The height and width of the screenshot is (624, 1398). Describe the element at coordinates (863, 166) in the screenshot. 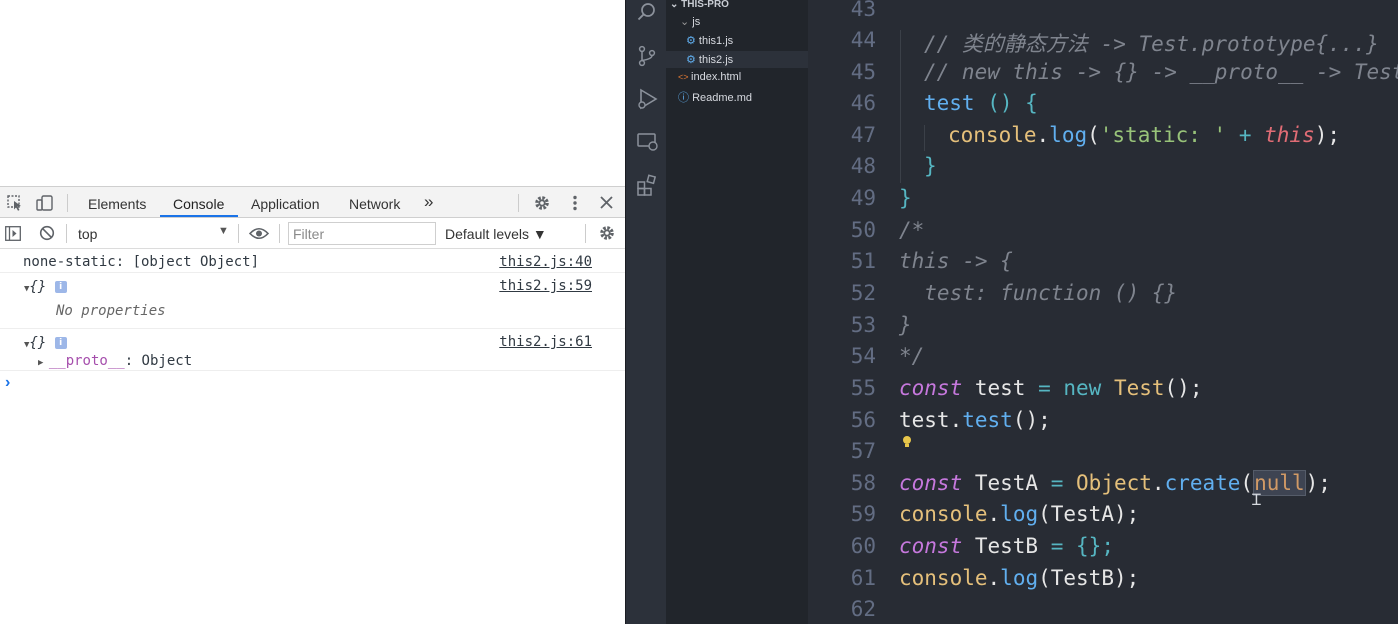

I see `line-number: 48` at that location.